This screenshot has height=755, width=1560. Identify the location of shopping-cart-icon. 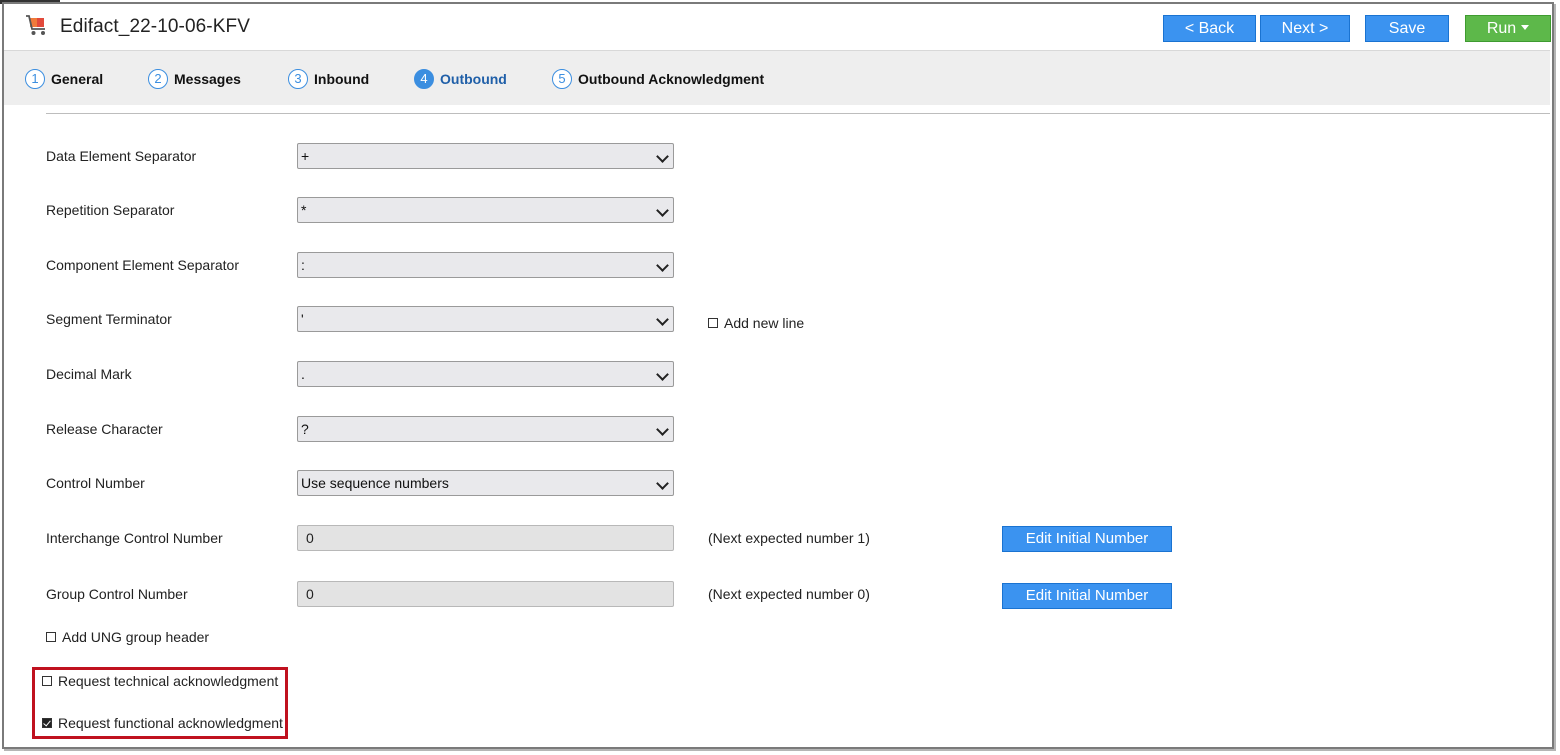
(37, 26).